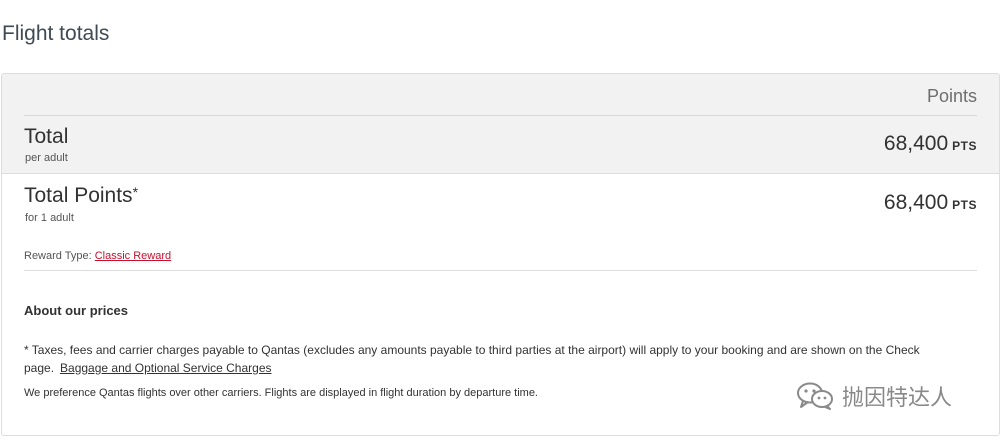  I want to click on total-sublabel: per adult, so click(46, 158).